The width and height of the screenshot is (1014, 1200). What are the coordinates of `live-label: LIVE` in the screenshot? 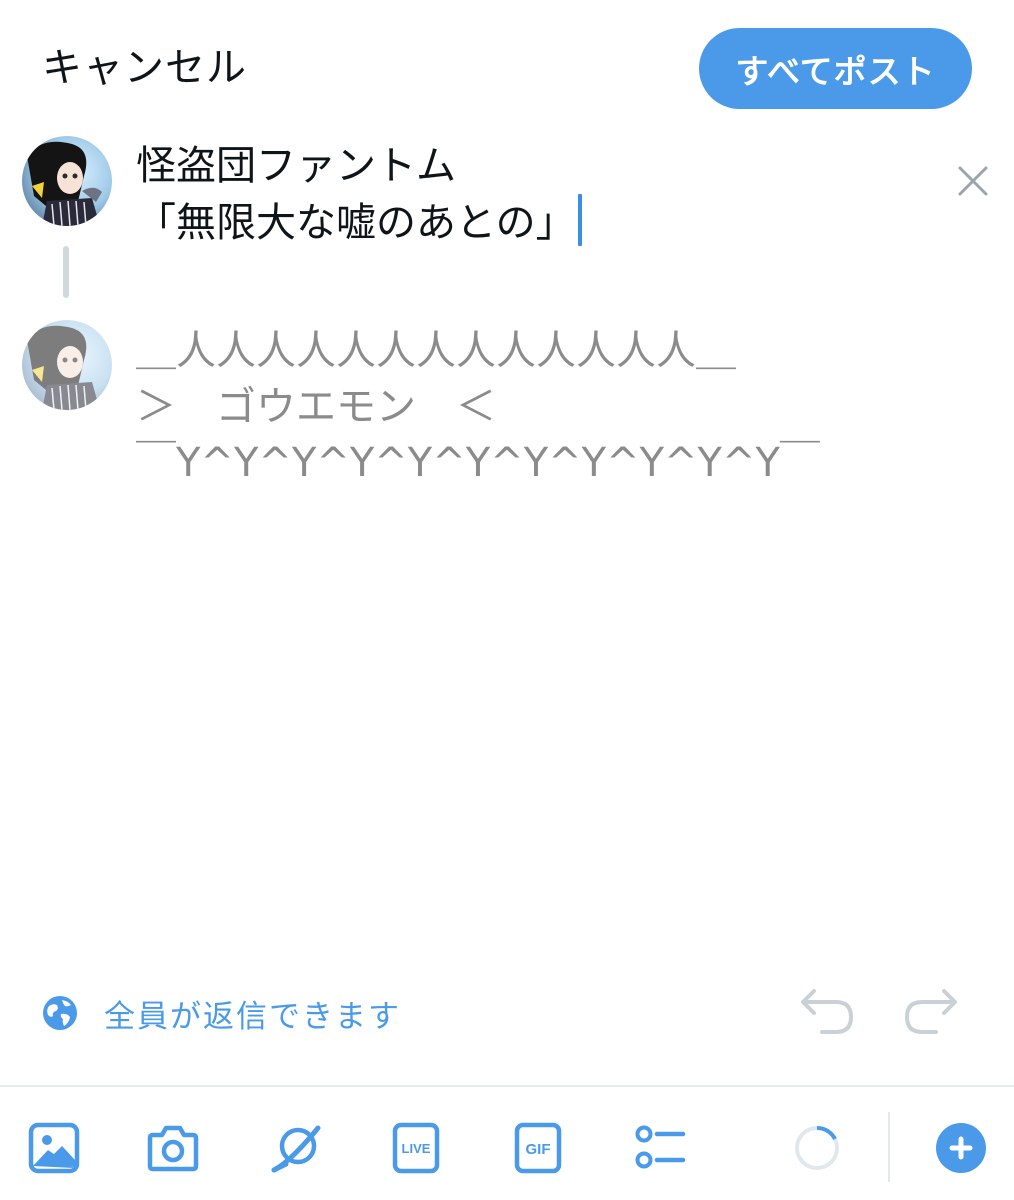 It's located at (416, 1148).